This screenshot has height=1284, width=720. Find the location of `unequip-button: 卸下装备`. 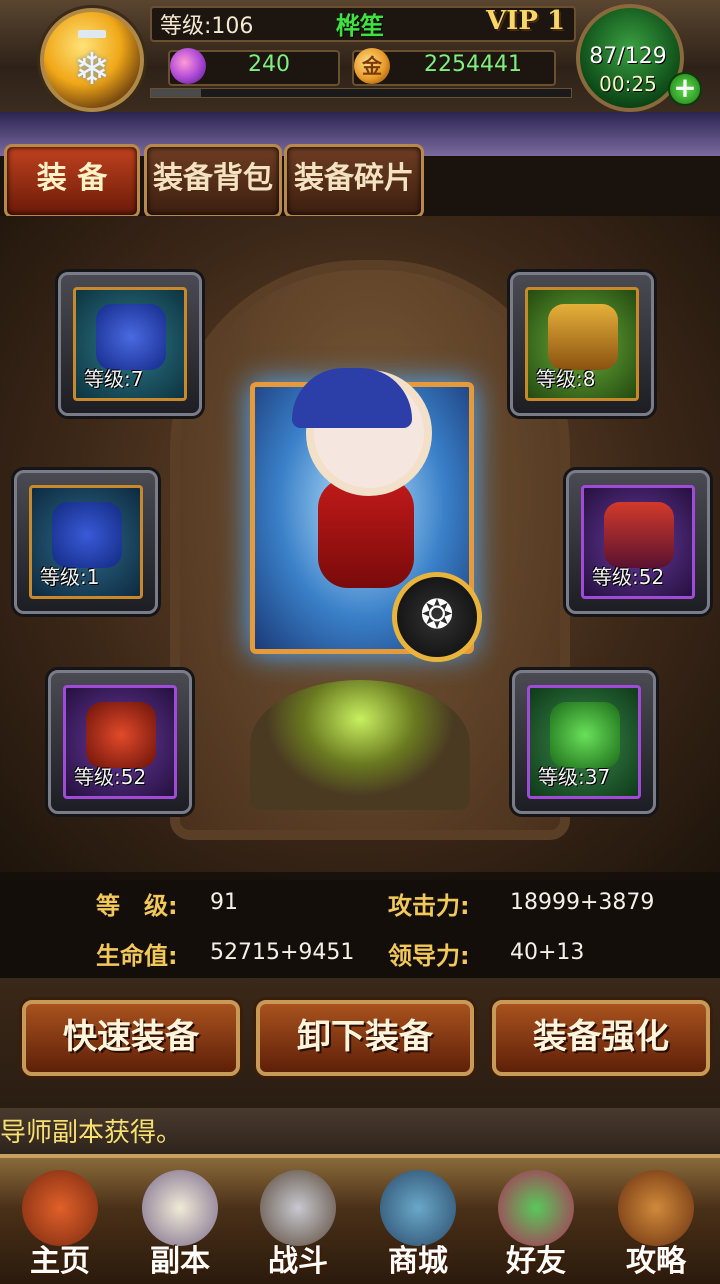

unequip-button: 卸下装备 is located at coordinates (365, 1038).